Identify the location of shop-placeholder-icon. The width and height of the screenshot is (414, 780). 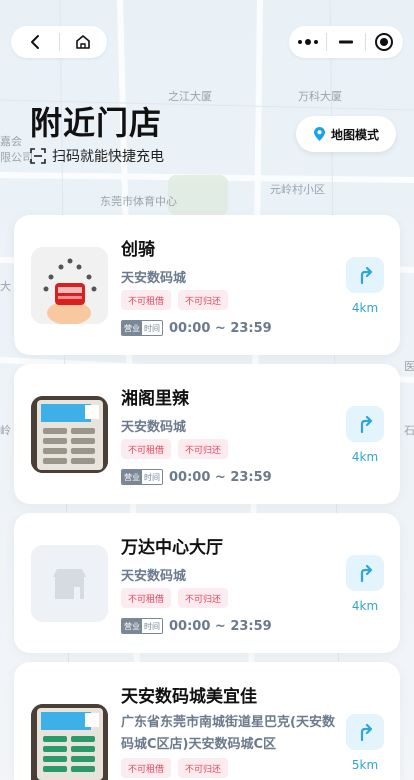
(69, 583).